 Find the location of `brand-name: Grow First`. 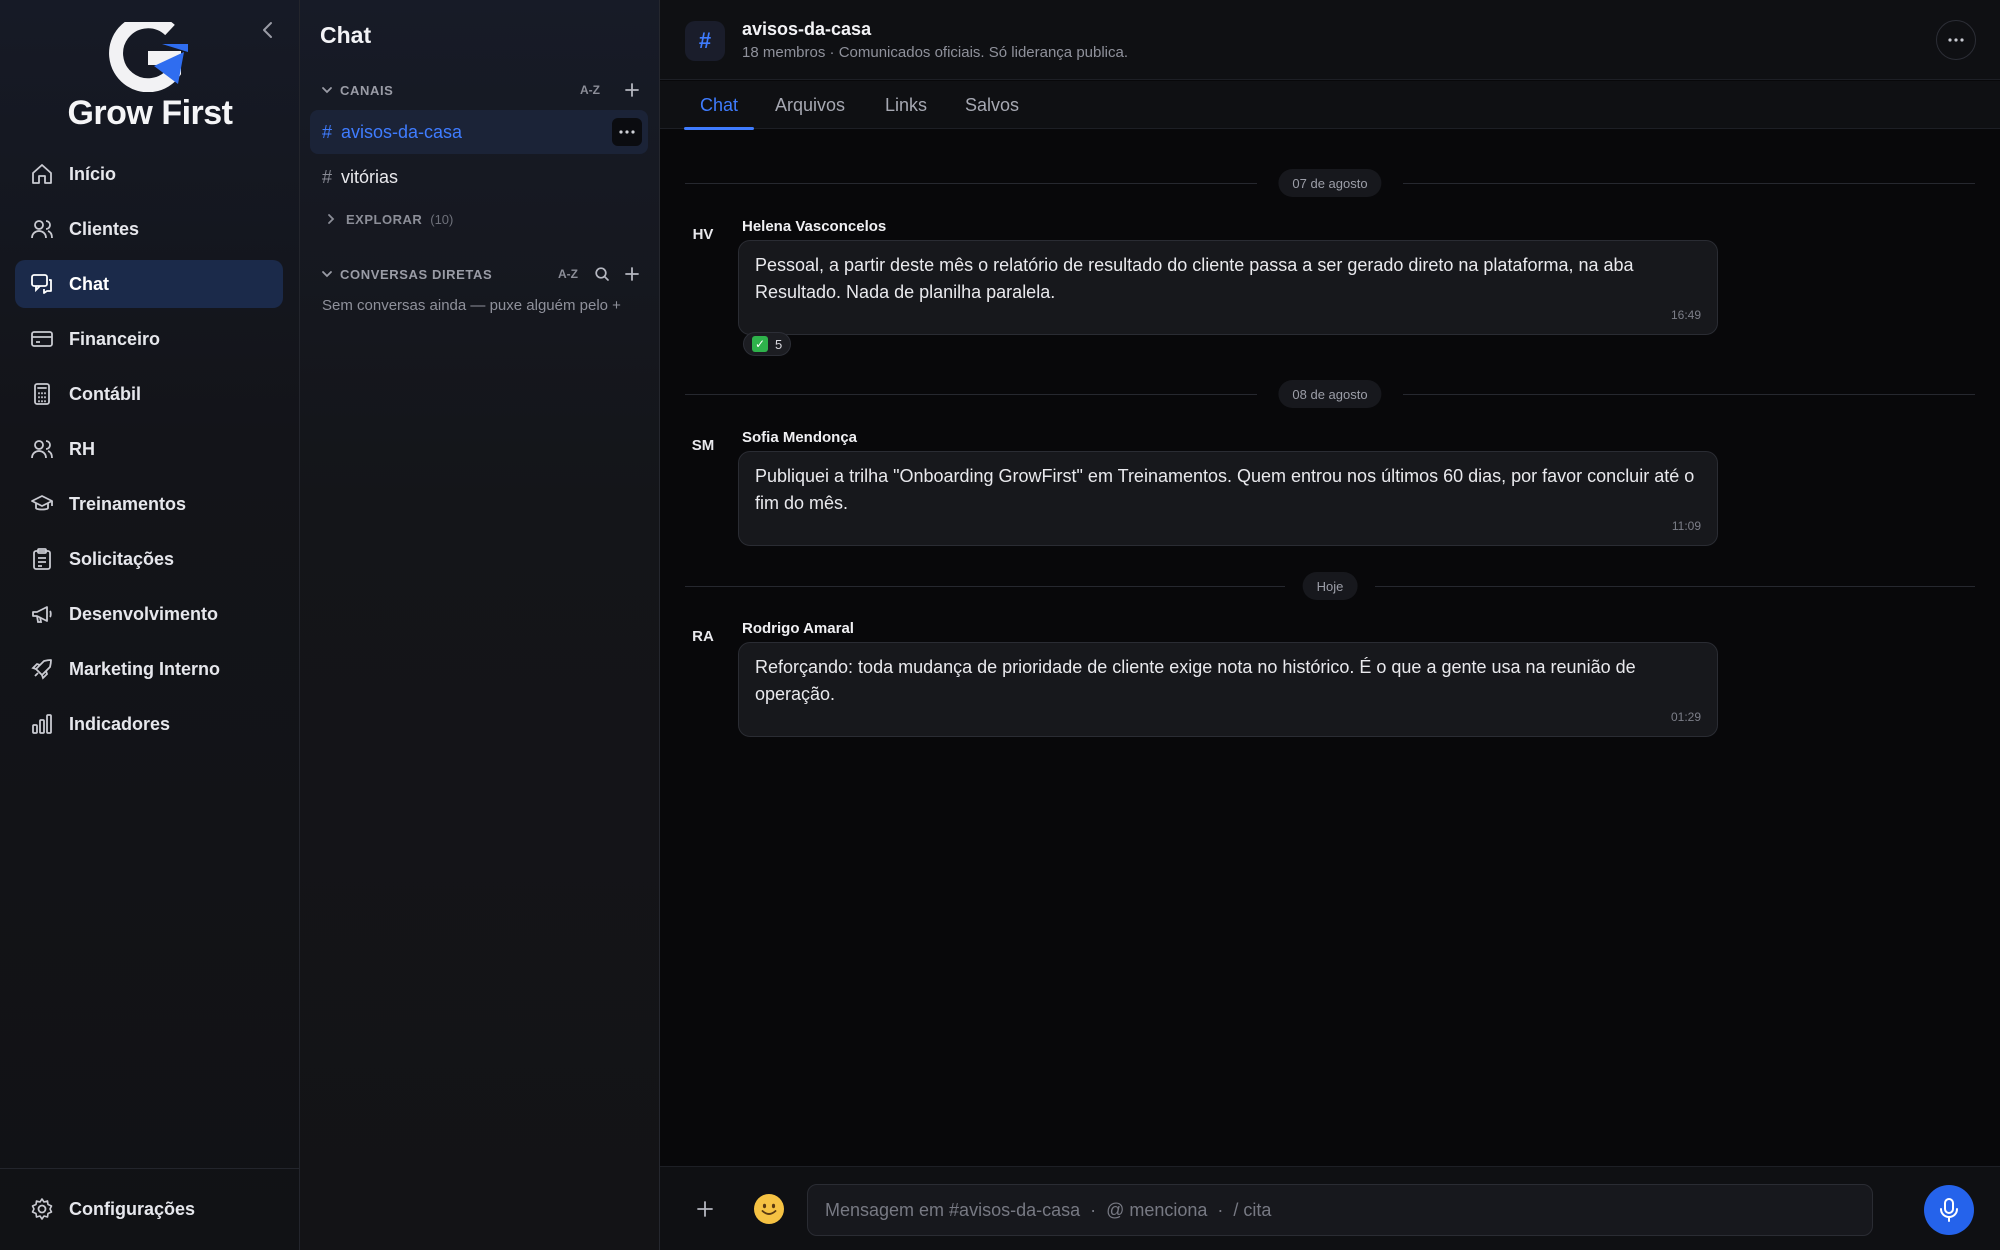

brand-name: Grow First is located at coordinates (150, 113).